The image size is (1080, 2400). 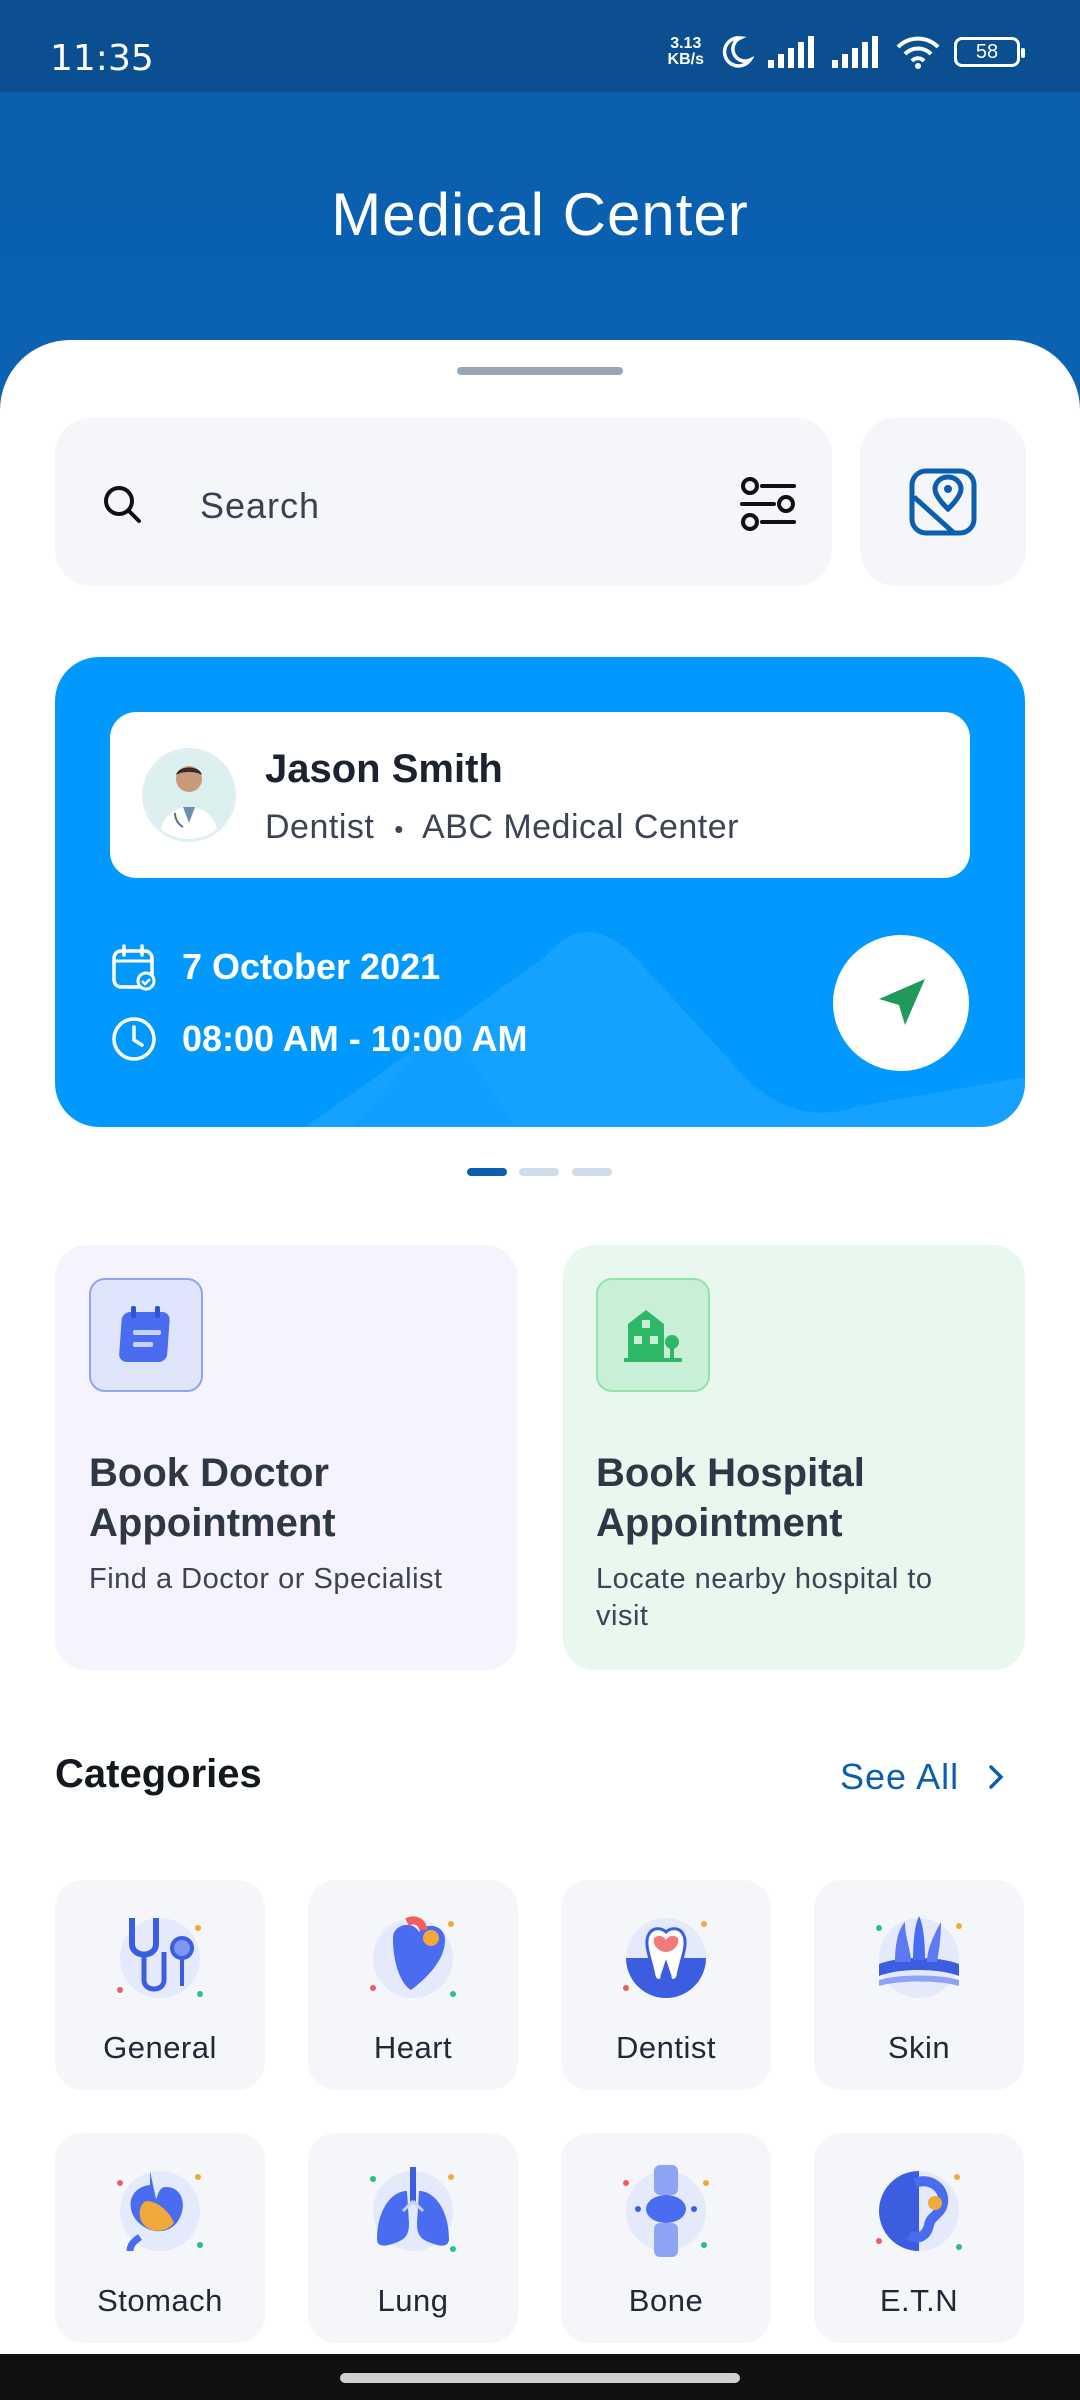 I want to click on avatar, so click(x=189, y=795).